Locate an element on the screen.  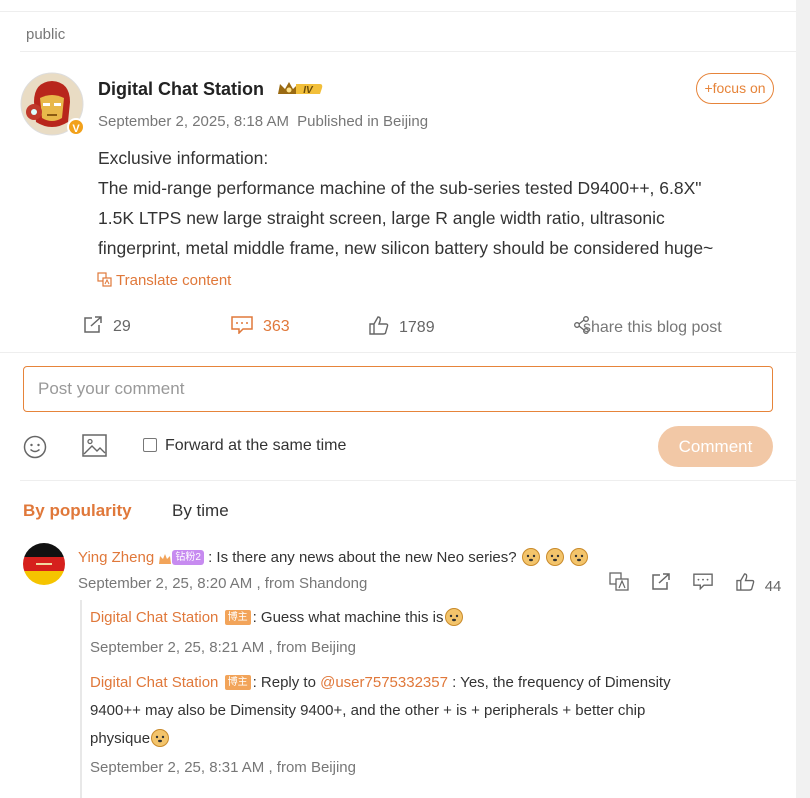
share-label: share this blog post is located at coordinates (652, 327).